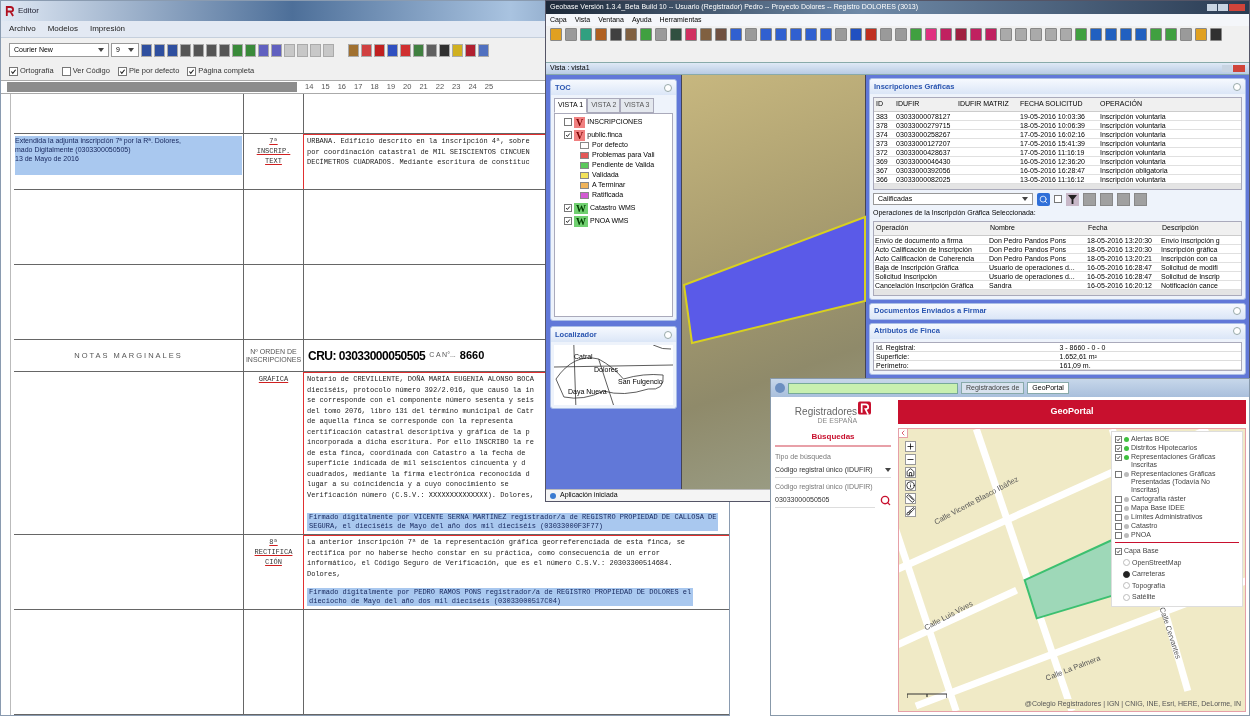 The image size is (1250, 716). Describe the element at coordinates (367, 356) in the screenshot. I see `cru-code: CRU: 03033000050505` at that location.